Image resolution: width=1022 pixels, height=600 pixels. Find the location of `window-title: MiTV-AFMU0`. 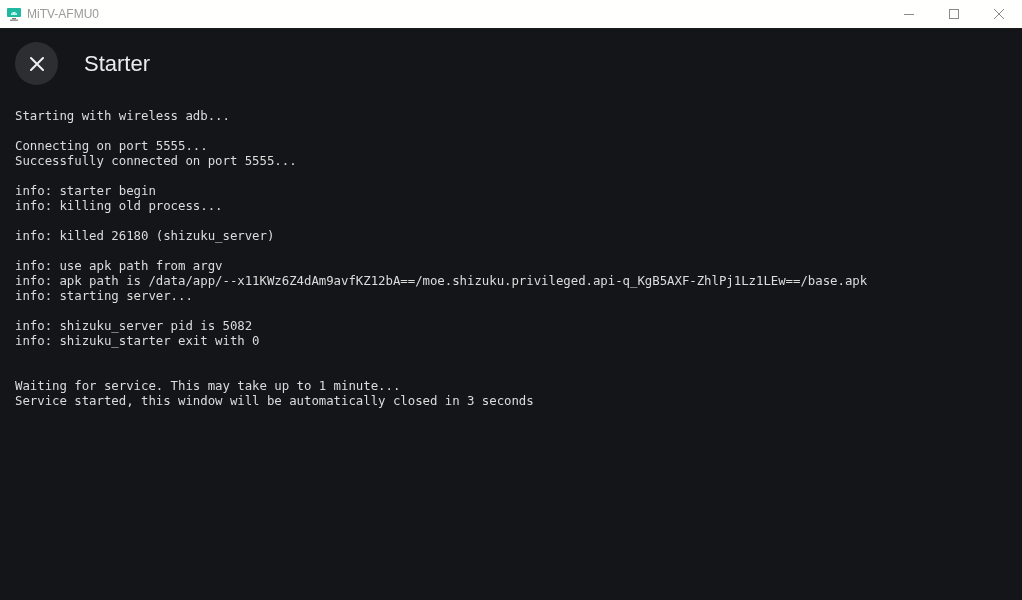

window-title: MiTV-AFMU0 is located at coordinates (63, 14).